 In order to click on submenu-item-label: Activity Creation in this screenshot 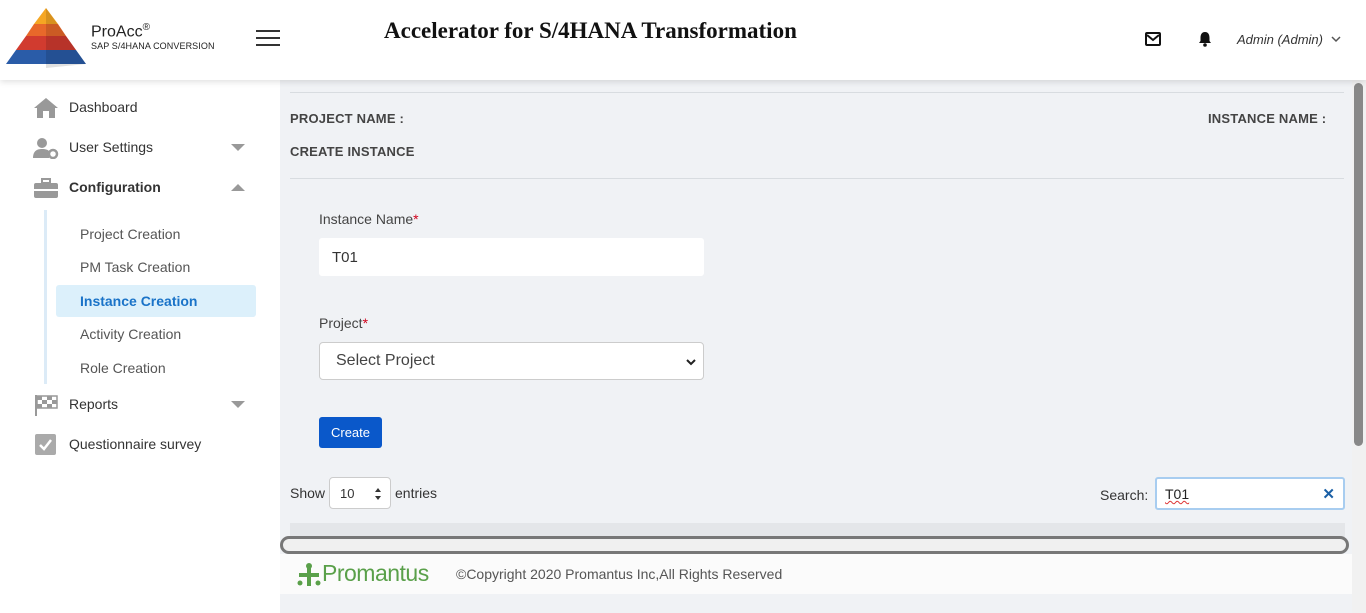, I will do `click(131, 334)`.